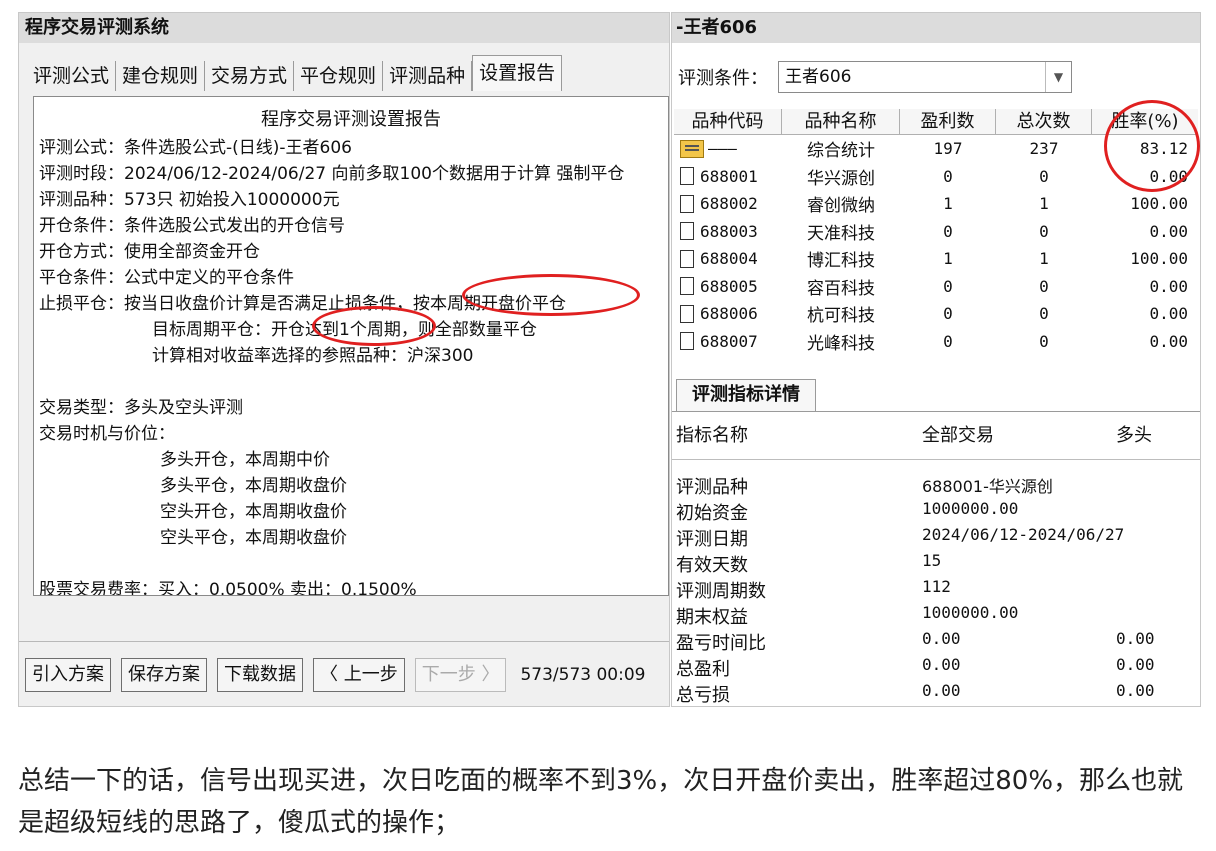  What do you see at coordinates (359, 675) in the screenshot?
I see `previous-step-button: 〈 上一步` at bounding box center [359, 675].